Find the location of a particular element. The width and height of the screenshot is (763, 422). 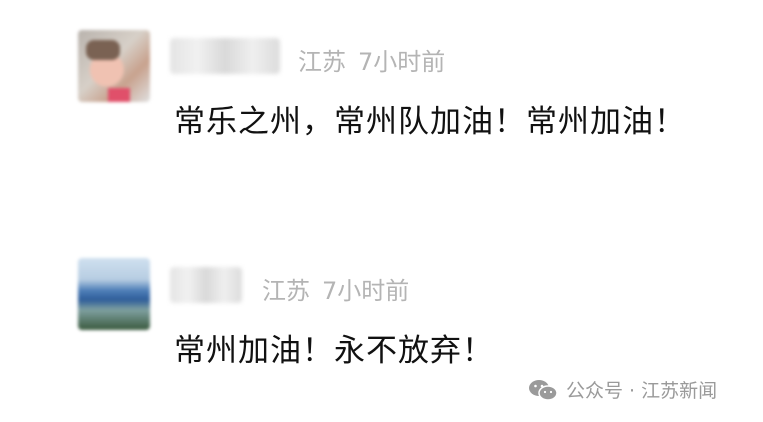

comment-text: 常乐之州，常州队加油！常州加油！ is located at coordinates (430, 118).